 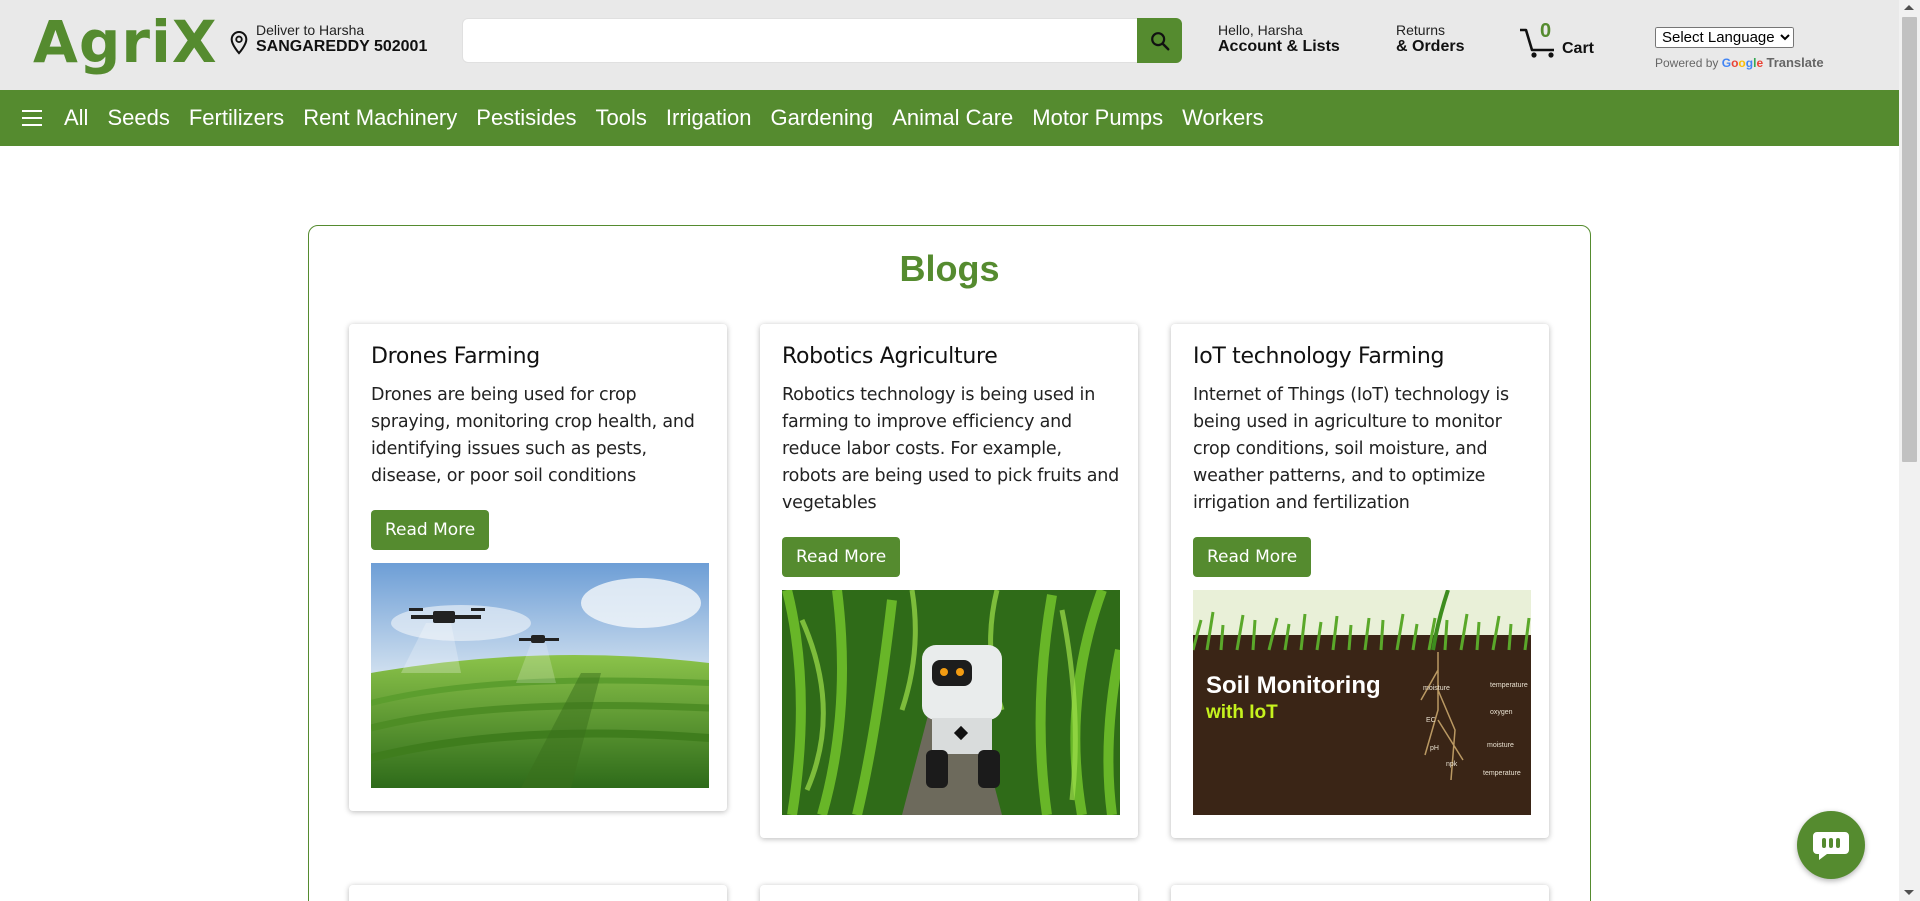 What do you see at coordinates (951, 702) in the screenshot?
I see `robotics-image` at bounding box center [951, 702].